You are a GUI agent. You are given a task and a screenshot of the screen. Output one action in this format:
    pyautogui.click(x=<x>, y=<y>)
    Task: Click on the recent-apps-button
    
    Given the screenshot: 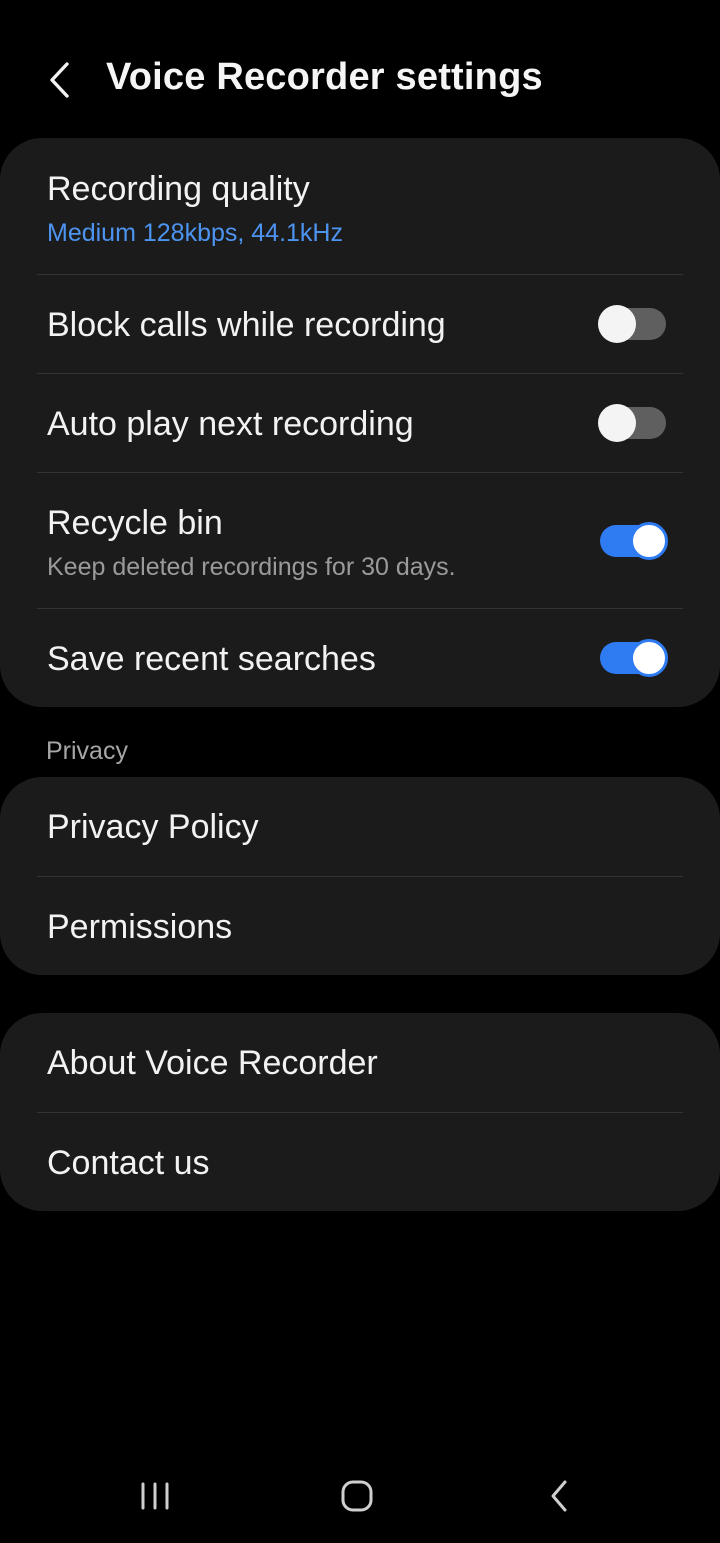 What is the action you would take?
    pyautogui.click(x=155, y=1498)
    